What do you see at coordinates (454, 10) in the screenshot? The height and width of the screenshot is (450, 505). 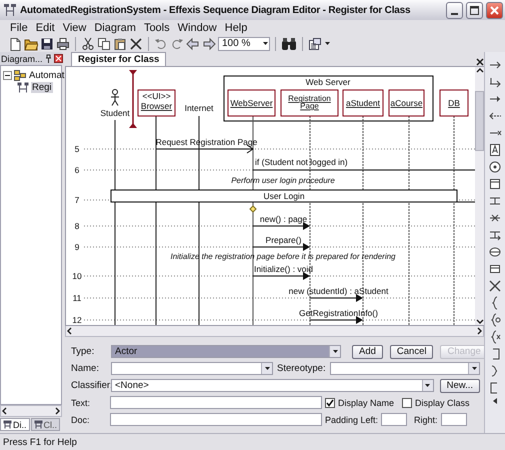 I see `minimize-button` at bounding box center [454, 10].